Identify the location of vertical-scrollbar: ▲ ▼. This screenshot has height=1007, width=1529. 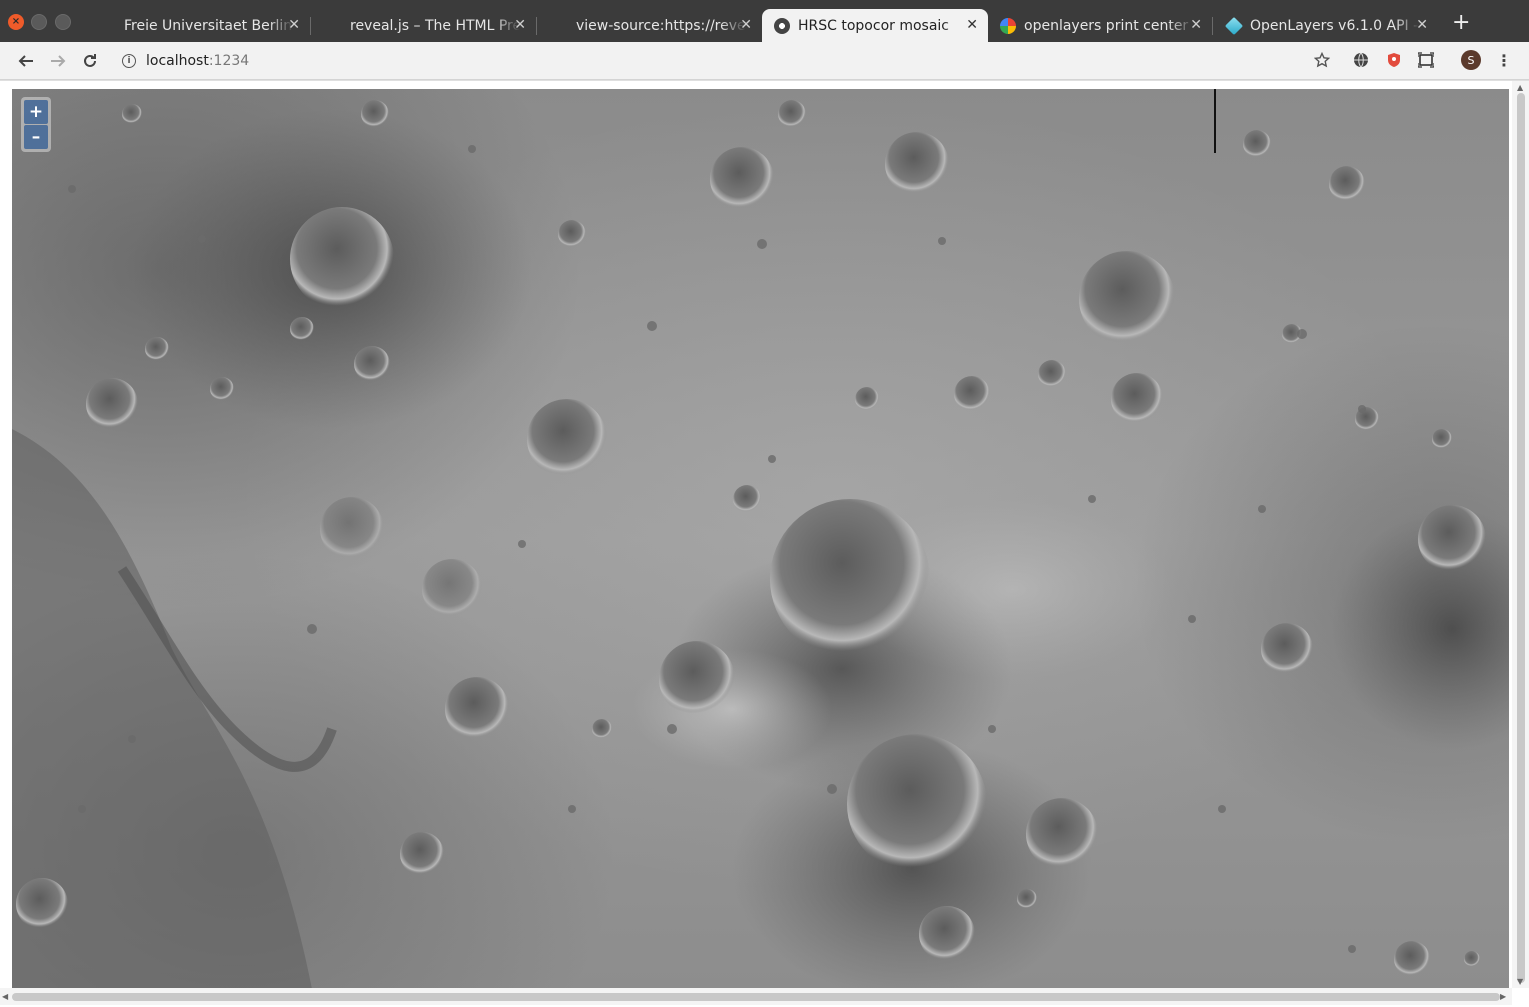
(1520, 534).